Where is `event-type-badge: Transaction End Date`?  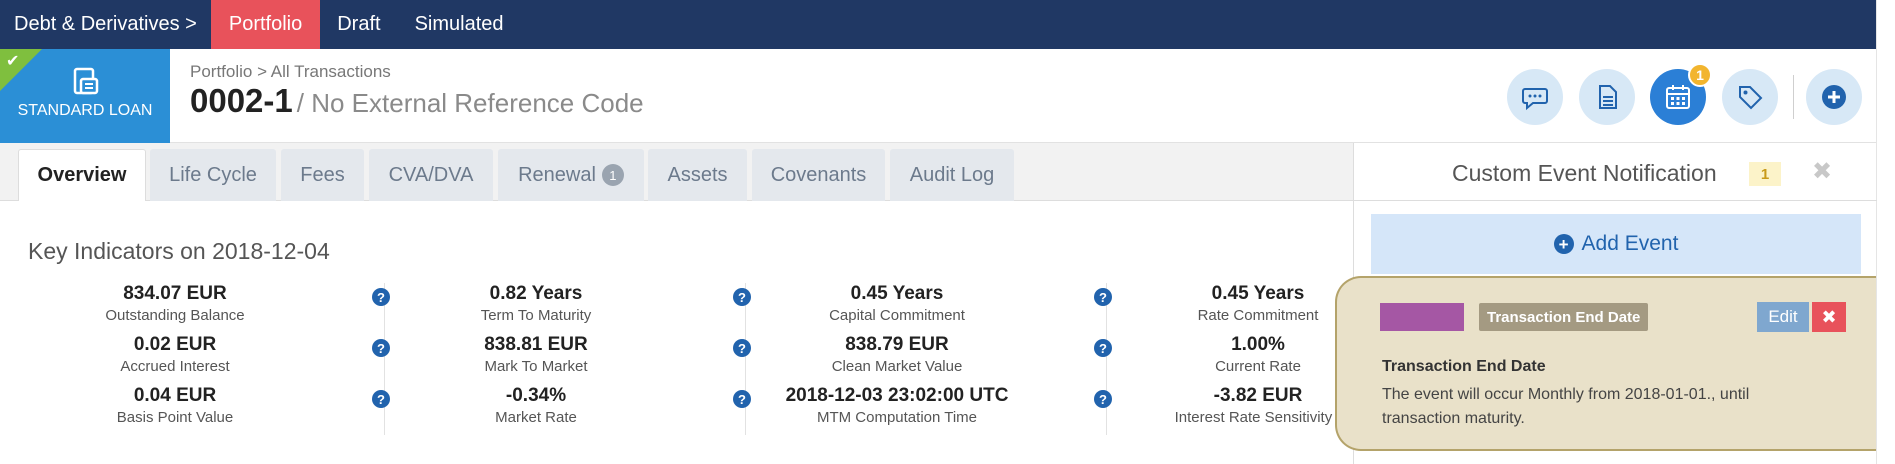 event-type-badge: Transaction End Date is located at coordinates (1564, 317).